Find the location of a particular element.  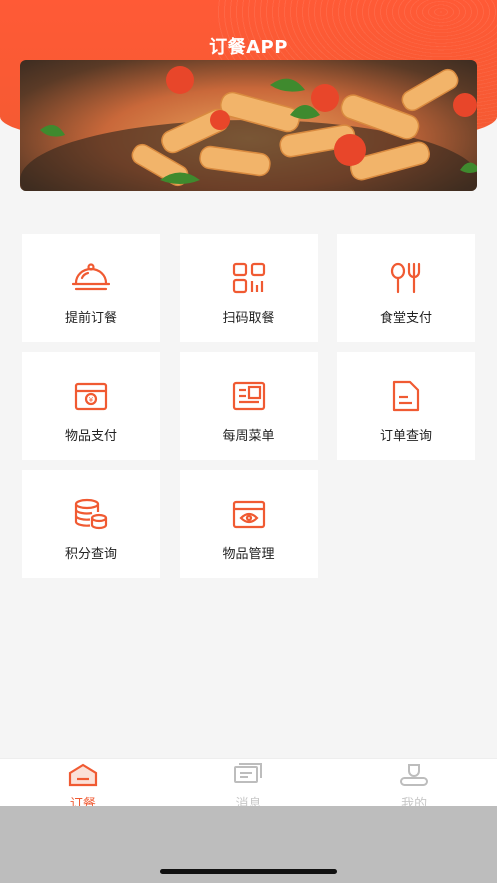

eye-box-icon is located at coordinates (249, 514).